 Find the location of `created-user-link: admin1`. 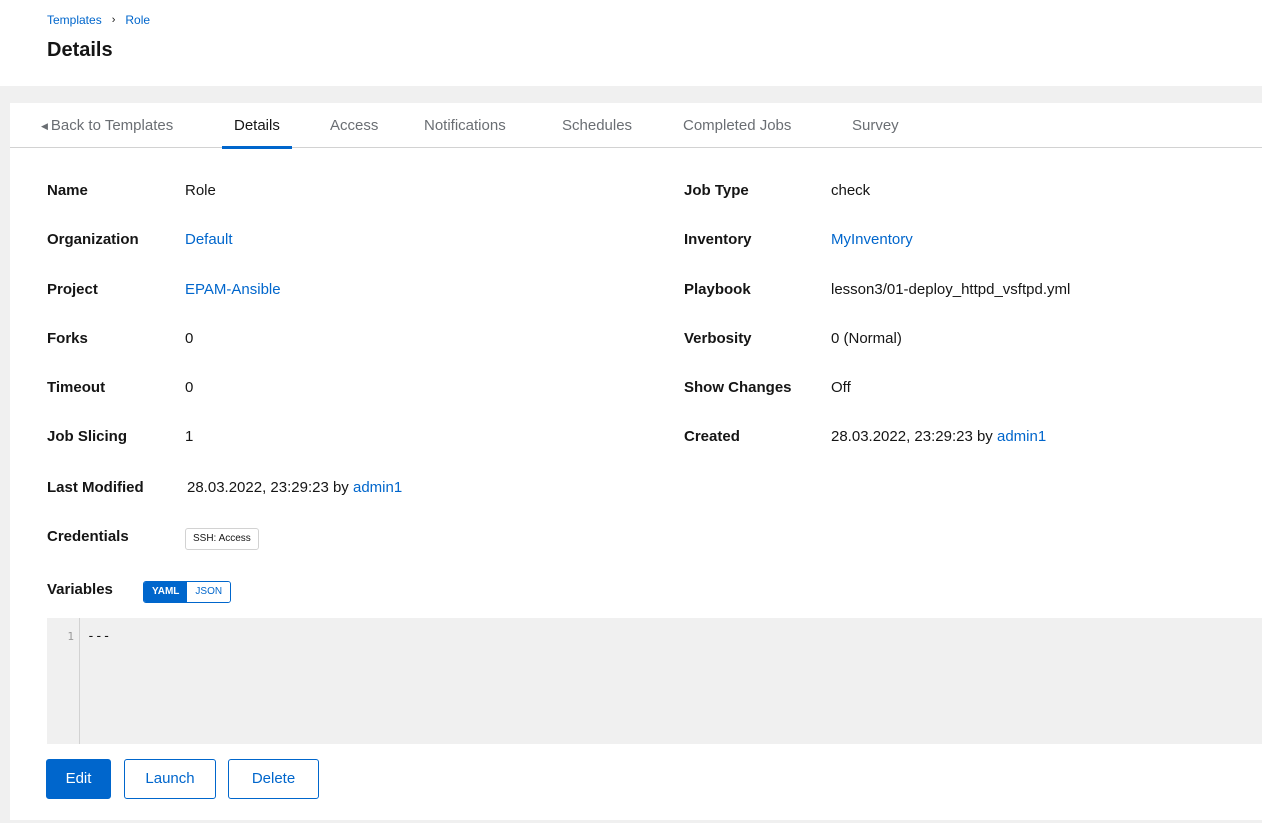

created-user-link: admin1 is located at coordinates (1021, 436).